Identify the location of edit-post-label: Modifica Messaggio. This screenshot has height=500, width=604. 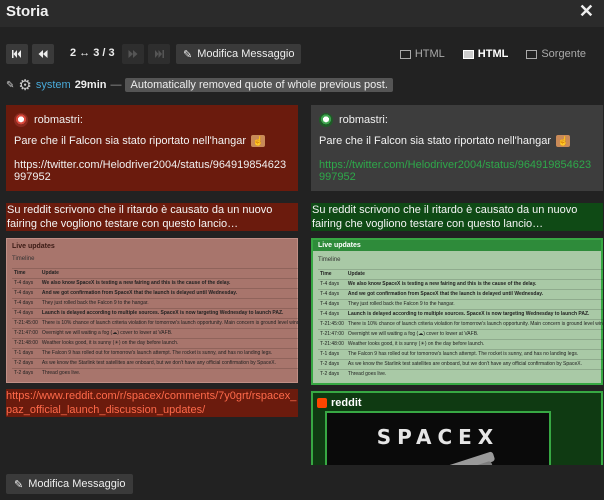
(246, 54).